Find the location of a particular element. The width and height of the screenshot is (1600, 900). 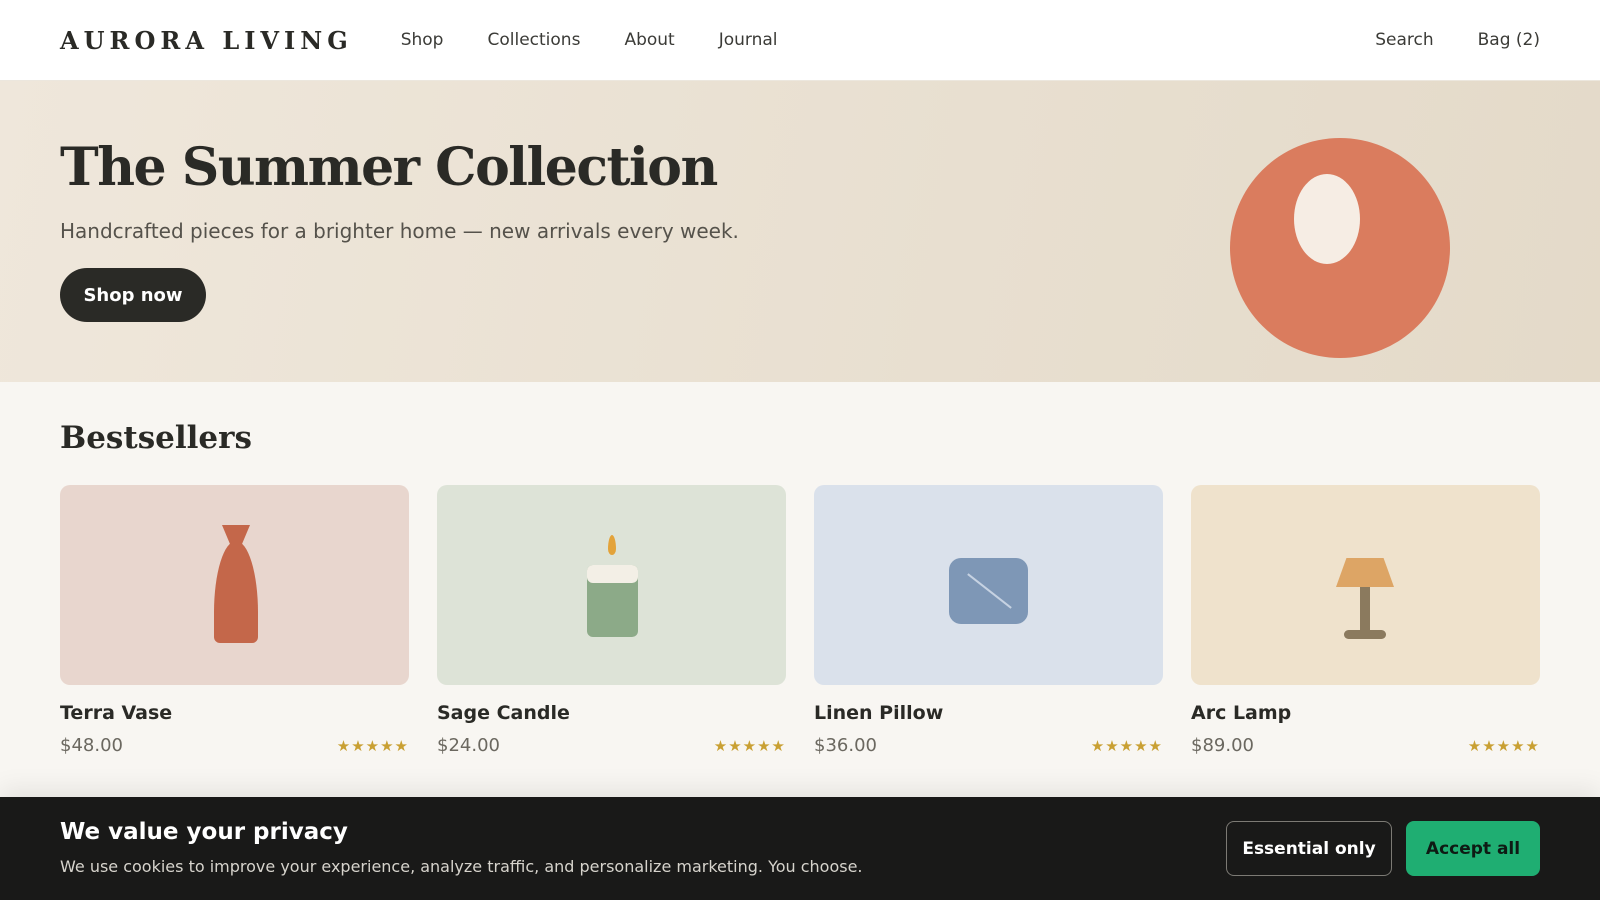

product-name: Sage Candle is located at coordinates (503, 713).